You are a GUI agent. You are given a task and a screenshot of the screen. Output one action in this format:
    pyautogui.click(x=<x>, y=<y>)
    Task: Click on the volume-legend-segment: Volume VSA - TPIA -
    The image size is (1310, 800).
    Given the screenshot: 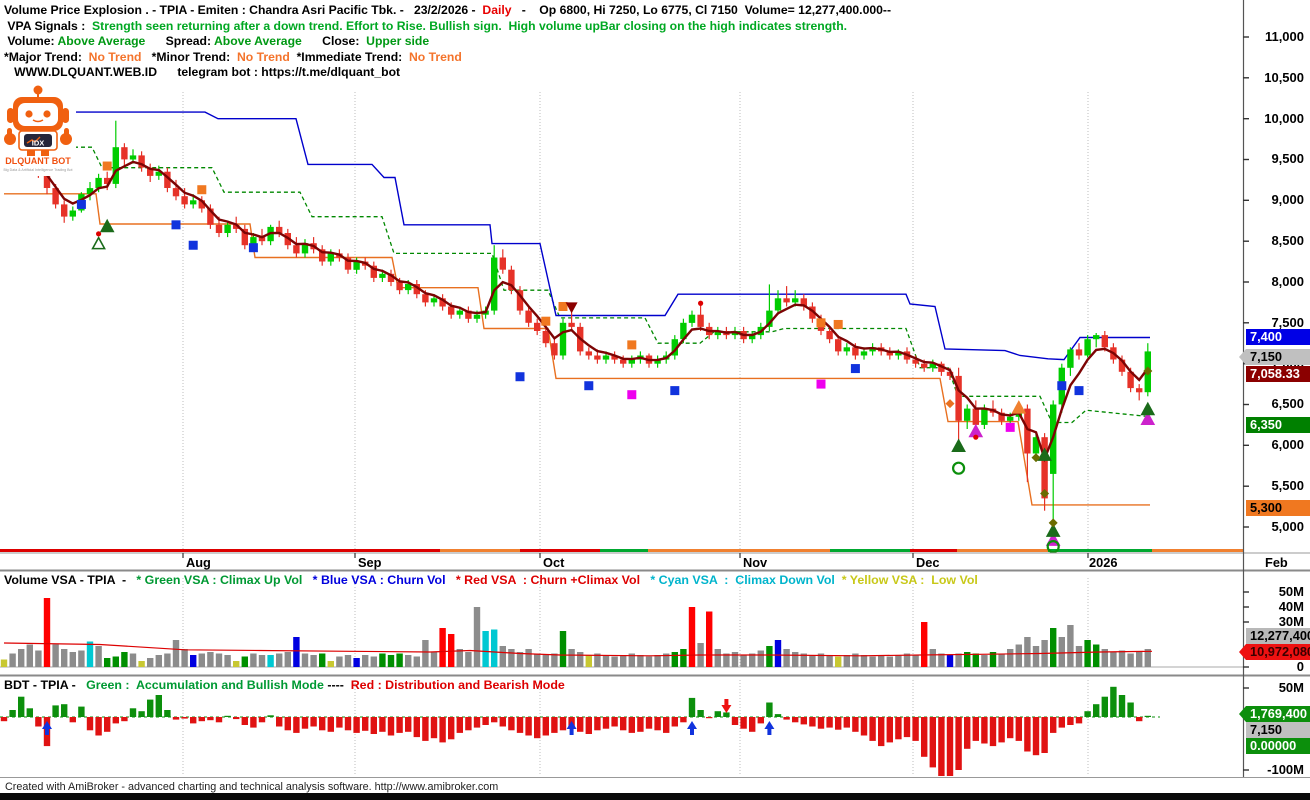 What is the action you would take?
    pyautogui.click(x=68, y=580)
    